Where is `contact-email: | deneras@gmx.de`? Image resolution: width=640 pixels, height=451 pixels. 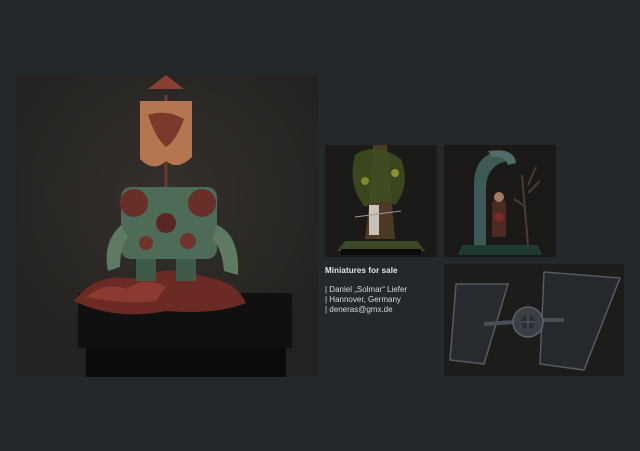 contact-email: | deneras@gmx.de is located at coordinates (366, 310).